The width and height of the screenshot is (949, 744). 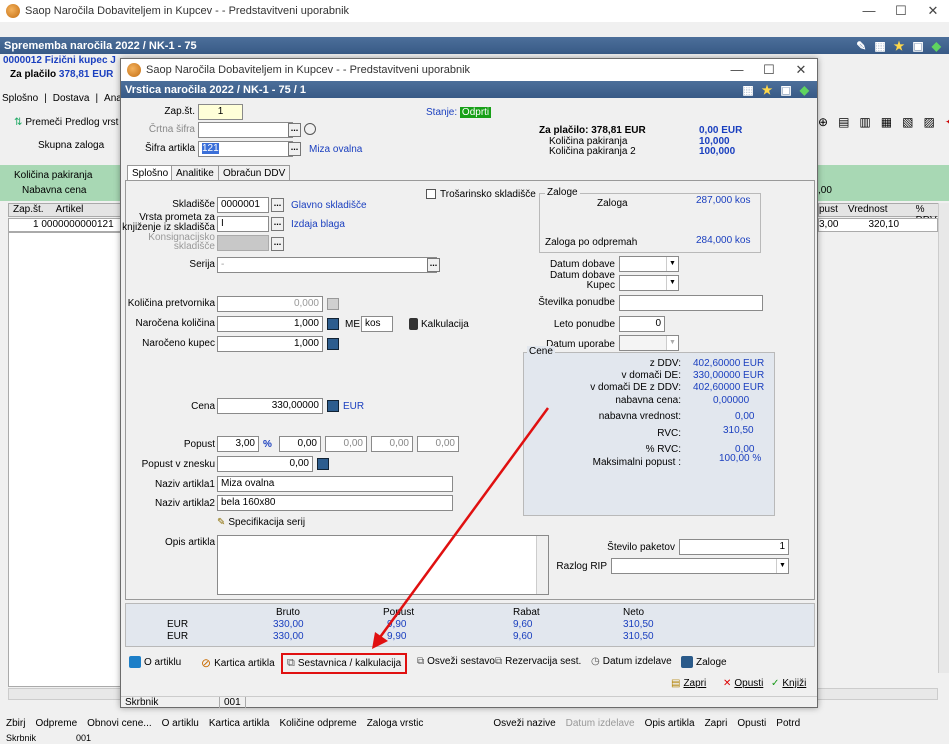 What do you see at coordinates (346, 444) in the screenshot?
I see `popust-3-field: 0,00` at bounding box center [346, 444].